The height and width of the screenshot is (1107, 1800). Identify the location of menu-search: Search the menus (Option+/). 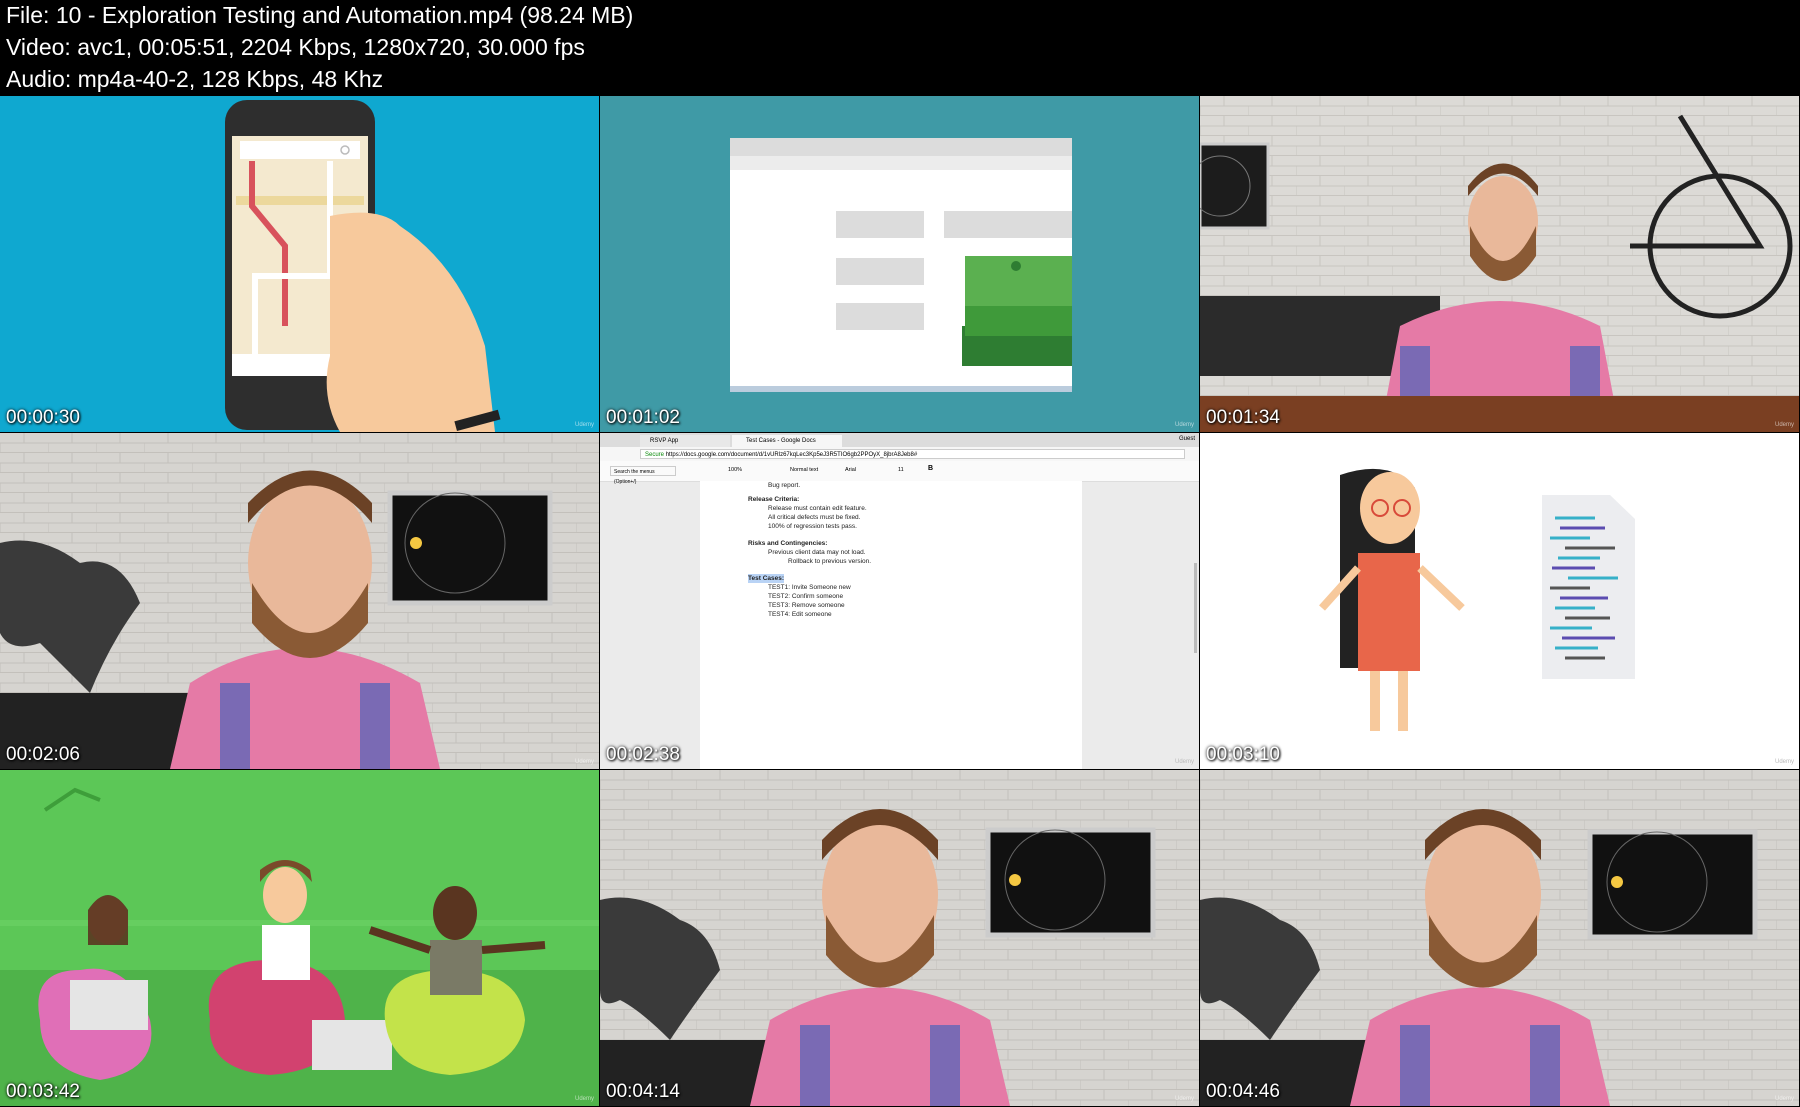
(643, 475).